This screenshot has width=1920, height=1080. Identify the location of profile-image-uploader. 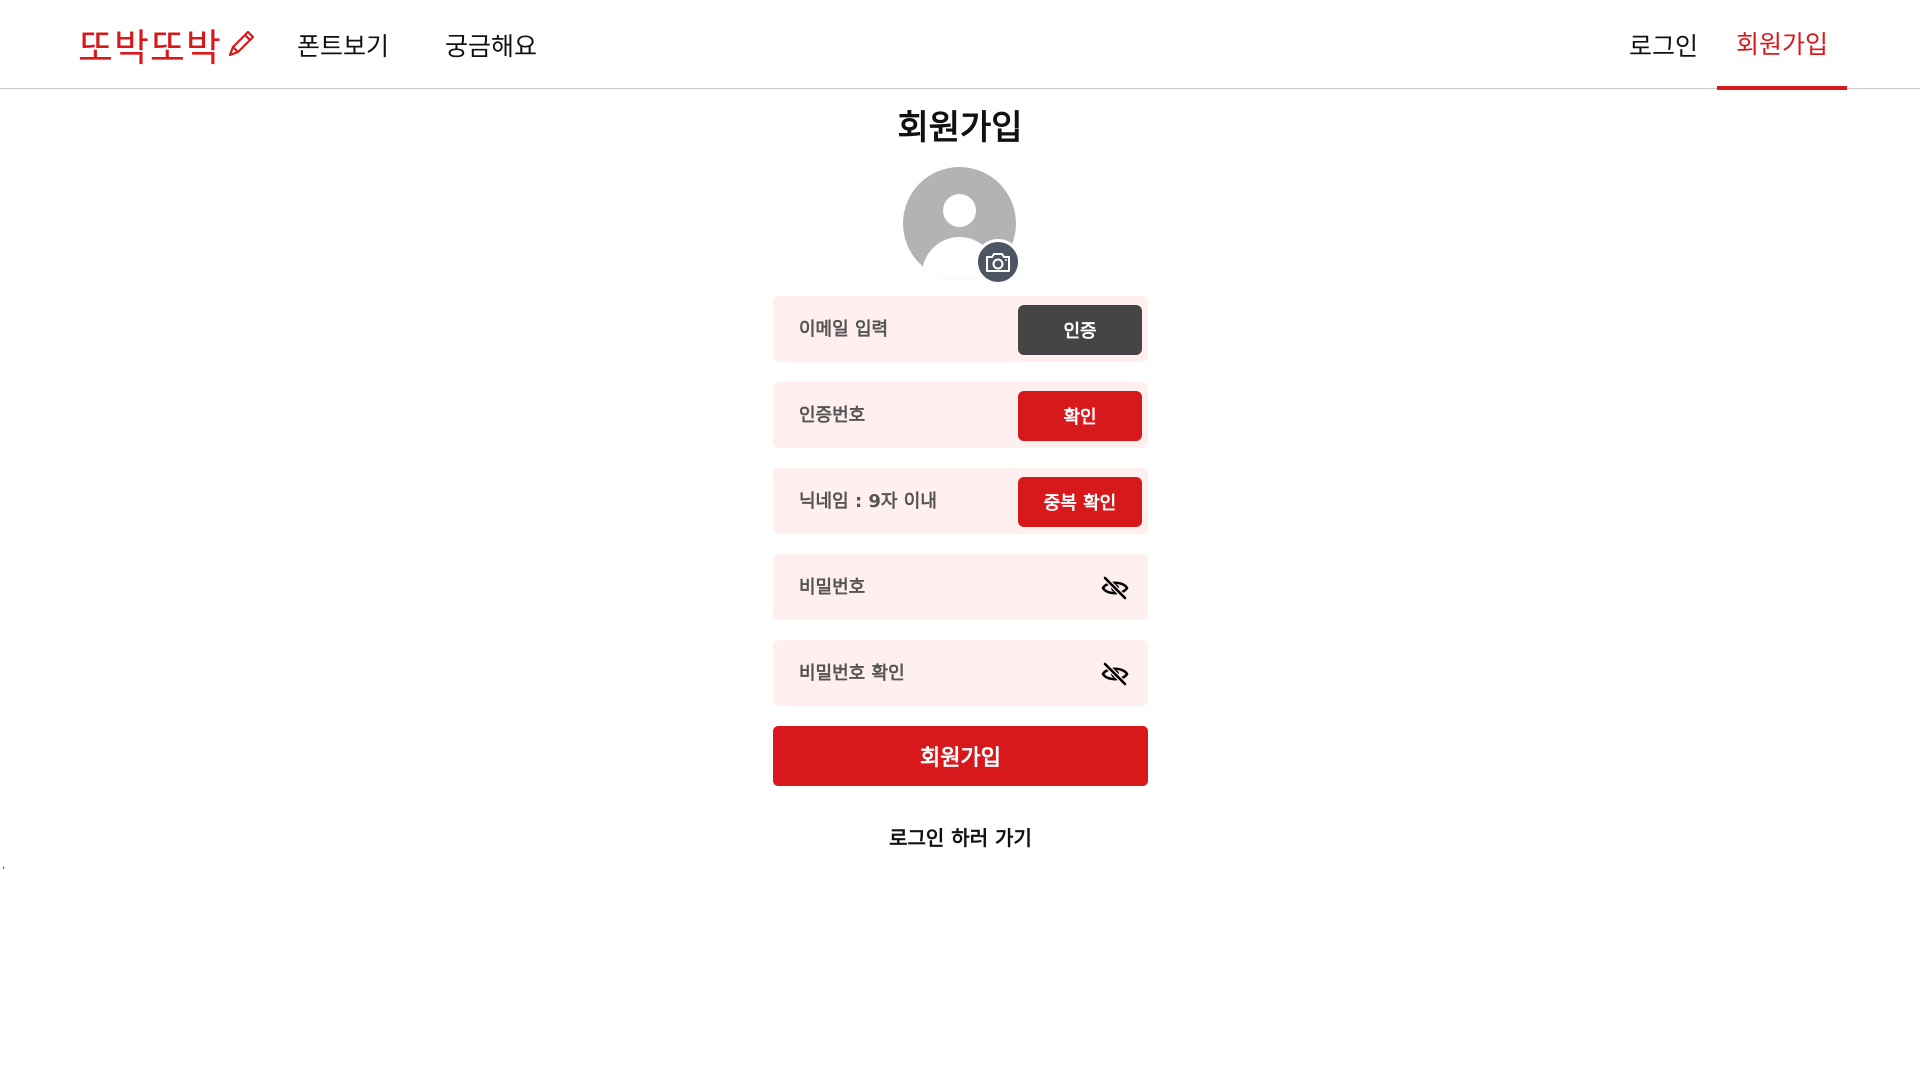
(962, 226).